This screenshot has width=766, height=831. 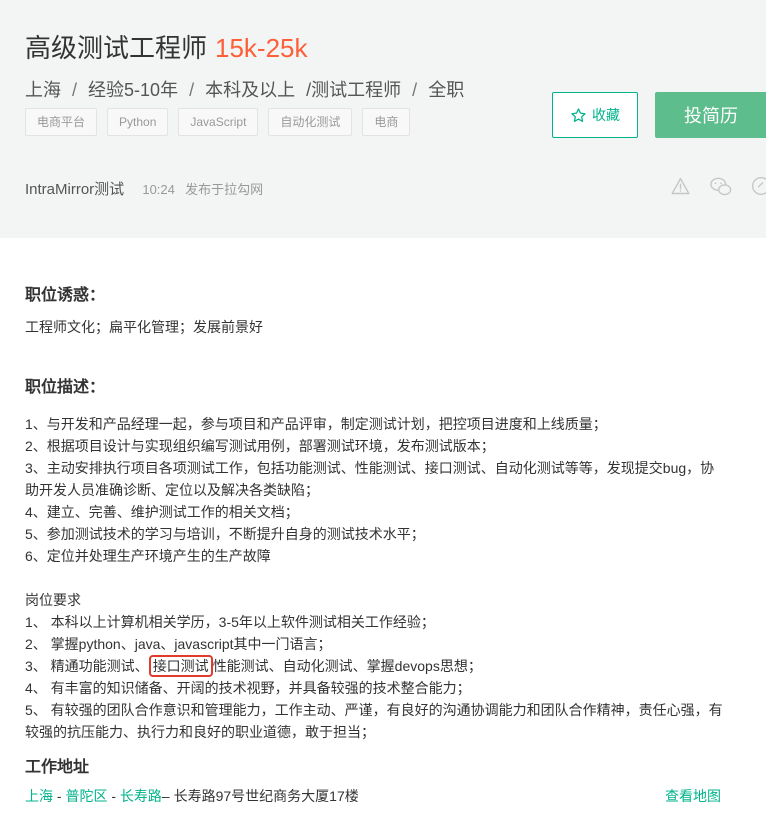 What do you see at coordinates (354, 90) in the screenshot?
I see `job-category: /测试工程师` at bounding box center [354, 90].